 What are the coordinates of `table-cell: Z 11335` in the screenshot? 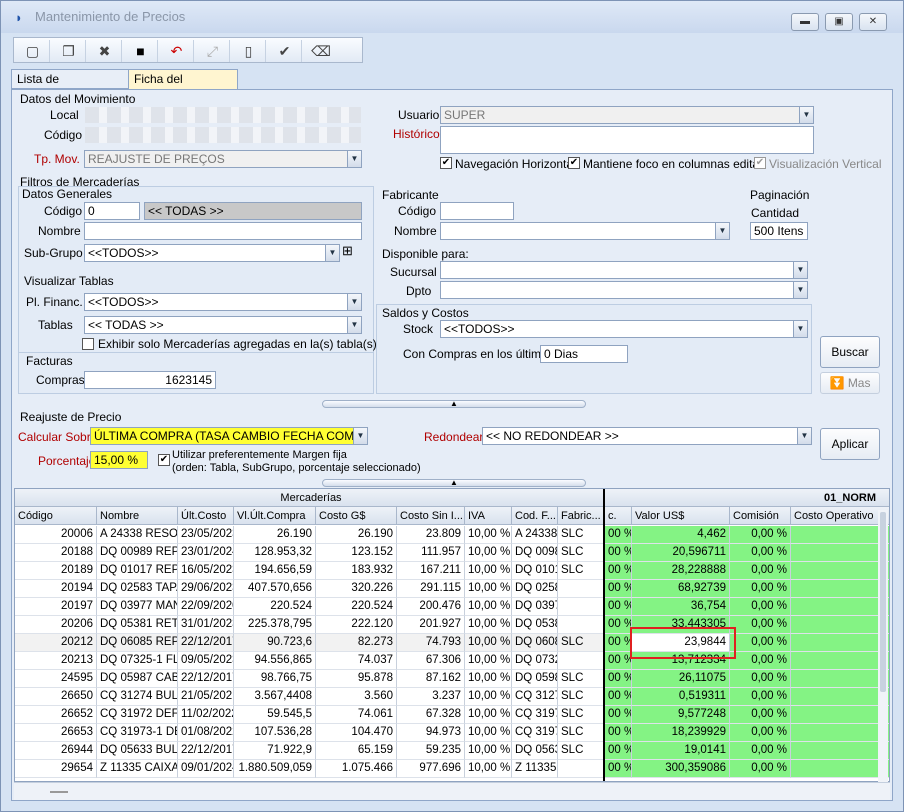 It's located at (535, 769).